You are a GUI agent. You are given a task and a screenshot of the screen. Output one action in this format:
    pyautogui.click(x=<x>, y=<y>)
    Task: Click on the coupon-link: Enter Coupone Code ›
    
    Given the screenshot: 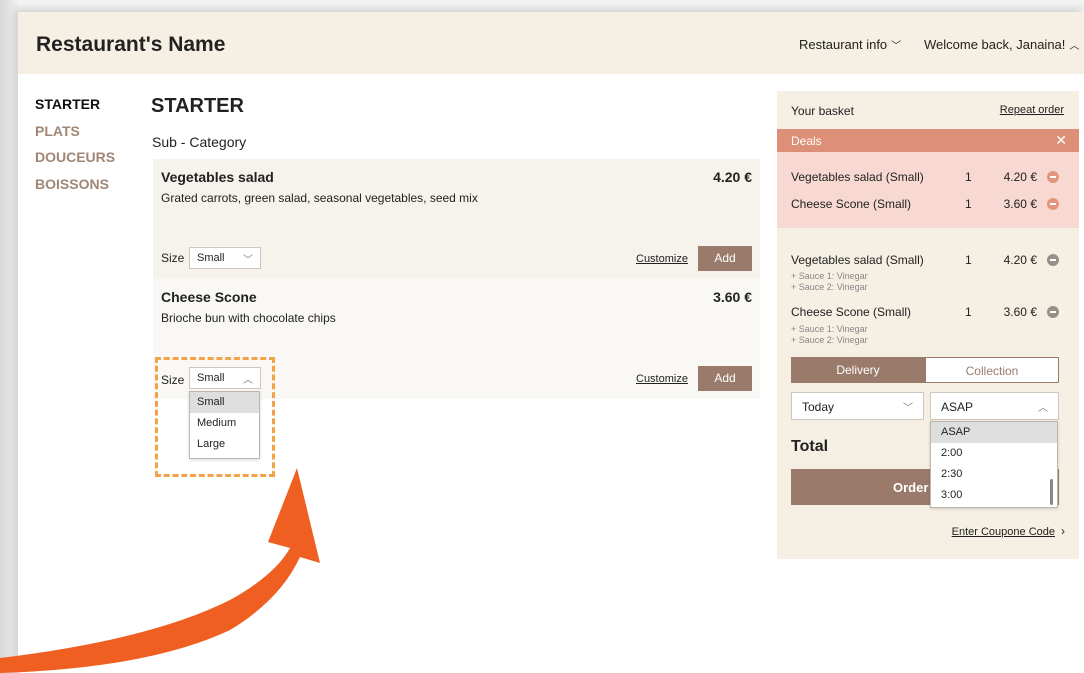 What is the action you would take?
    pyautogui.click(x=1008, y=531)
    